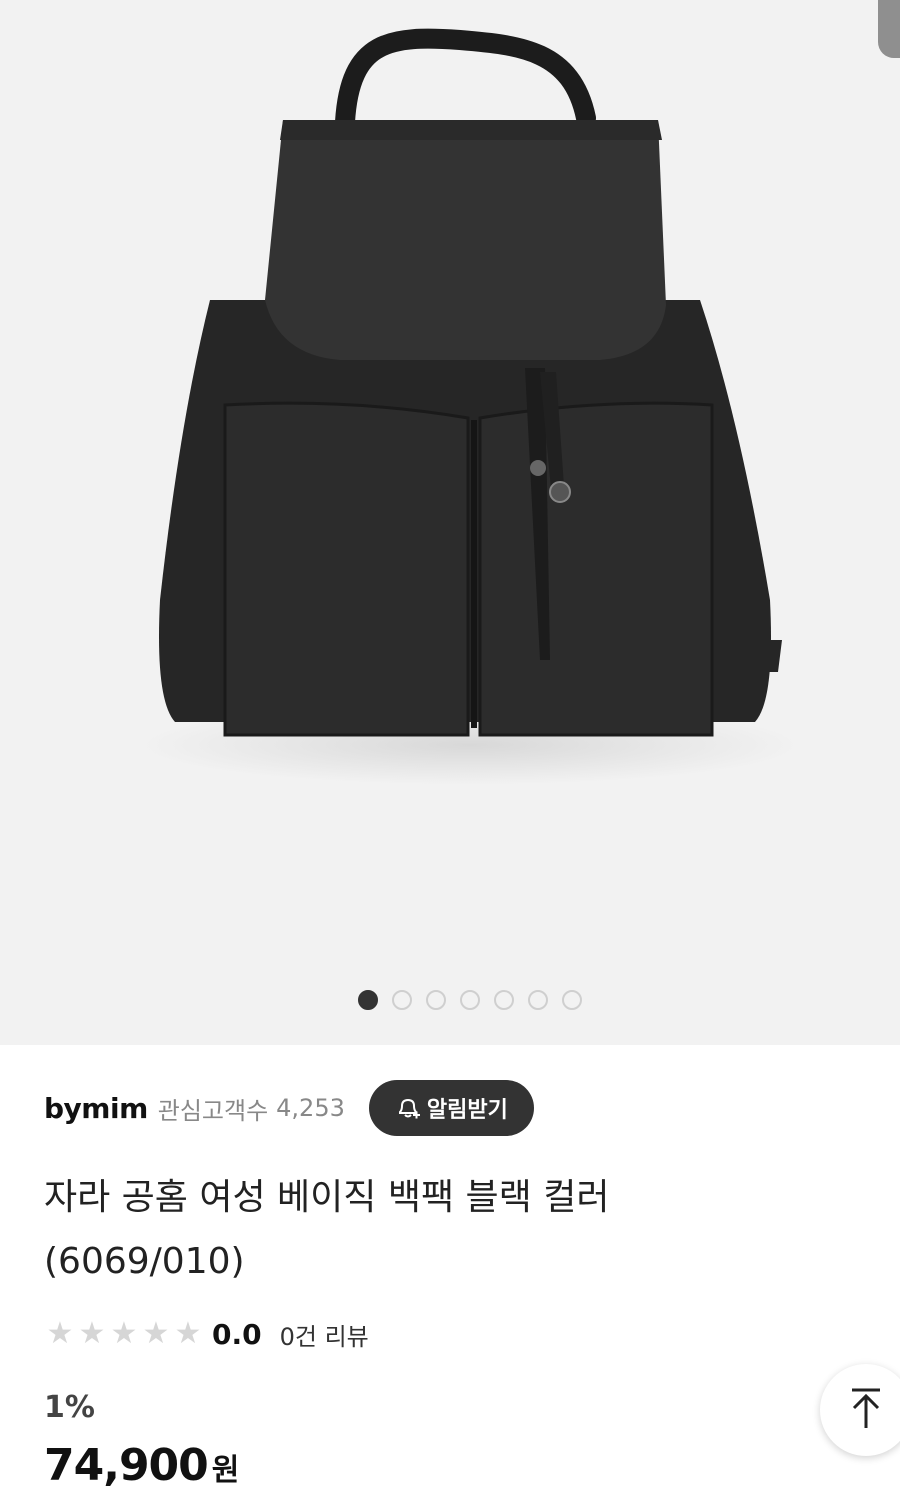 The height and width of the screenshot is (1500, 900). I want to click on scroll-top-button, so click(860, 1410).